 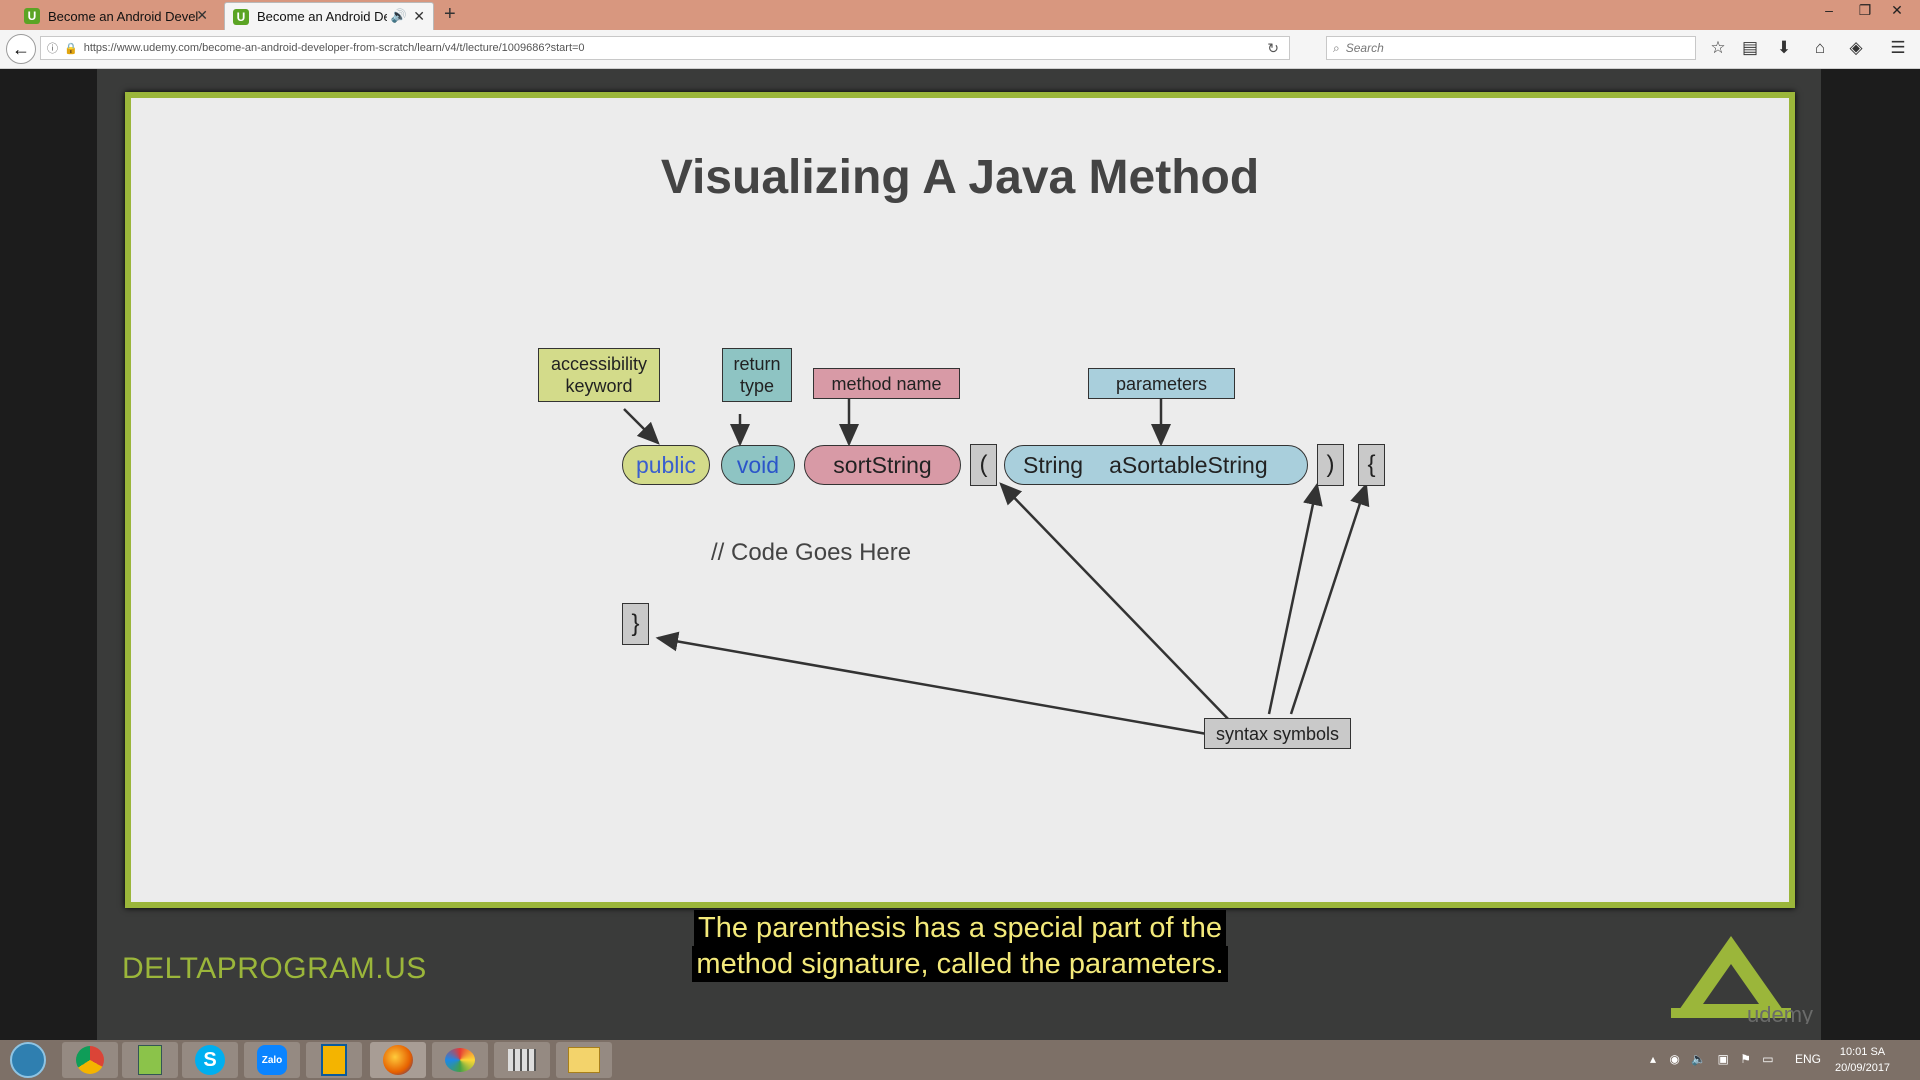 What do you see at coordinates (1718, 48) in the screenshot?
I see `bookmark-star-icon: ☆` at bounding box center [1718, 48].